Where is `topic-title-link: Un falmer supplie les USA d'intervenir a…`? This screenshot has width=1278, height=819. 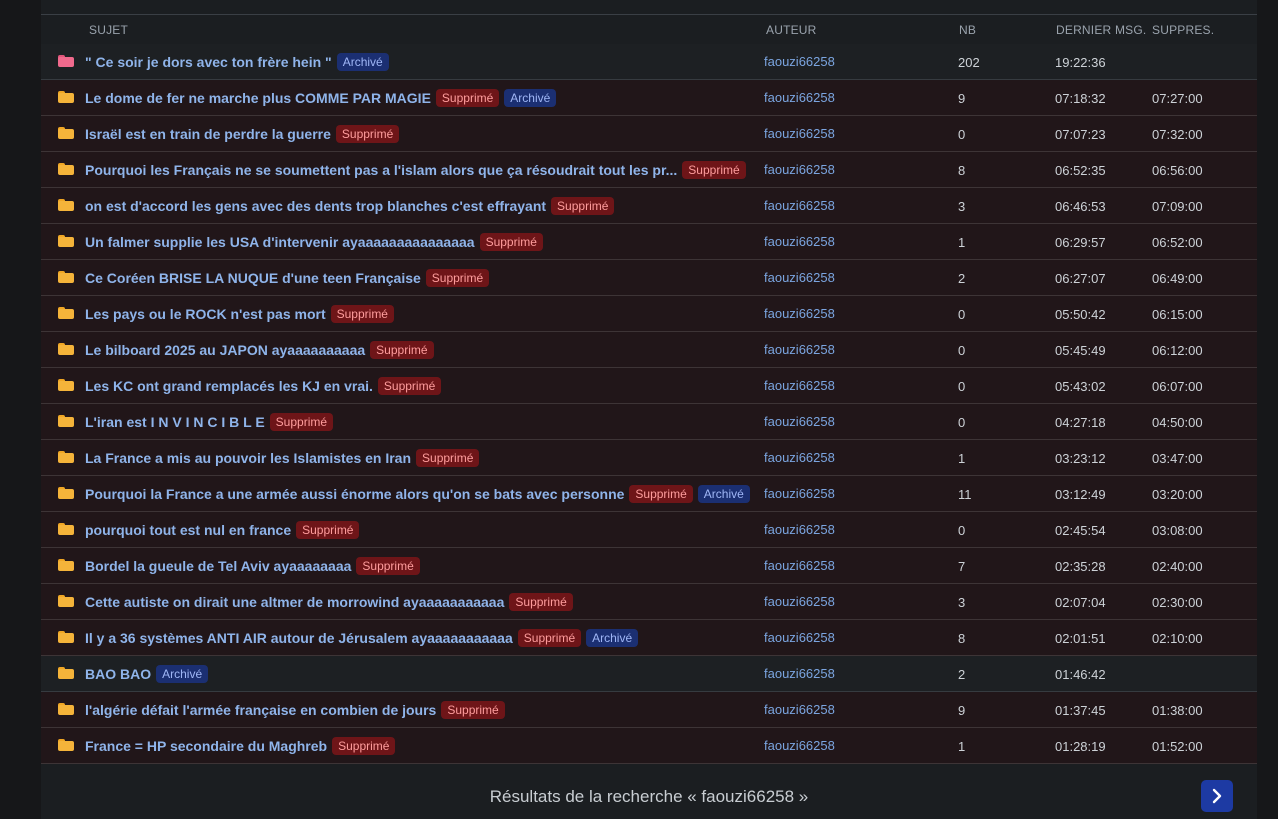 topic-title-link: Un falmer supplie les USA d'intervenir a… is located at coordinates (280, 242).